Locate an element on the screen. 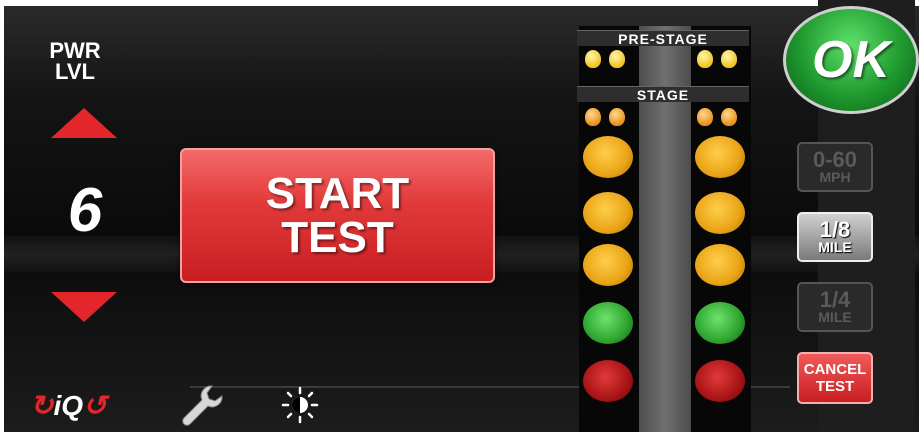 The width and height of the screenshot is (919, 432). ok-button: OK is located at coordinates (851, 60).